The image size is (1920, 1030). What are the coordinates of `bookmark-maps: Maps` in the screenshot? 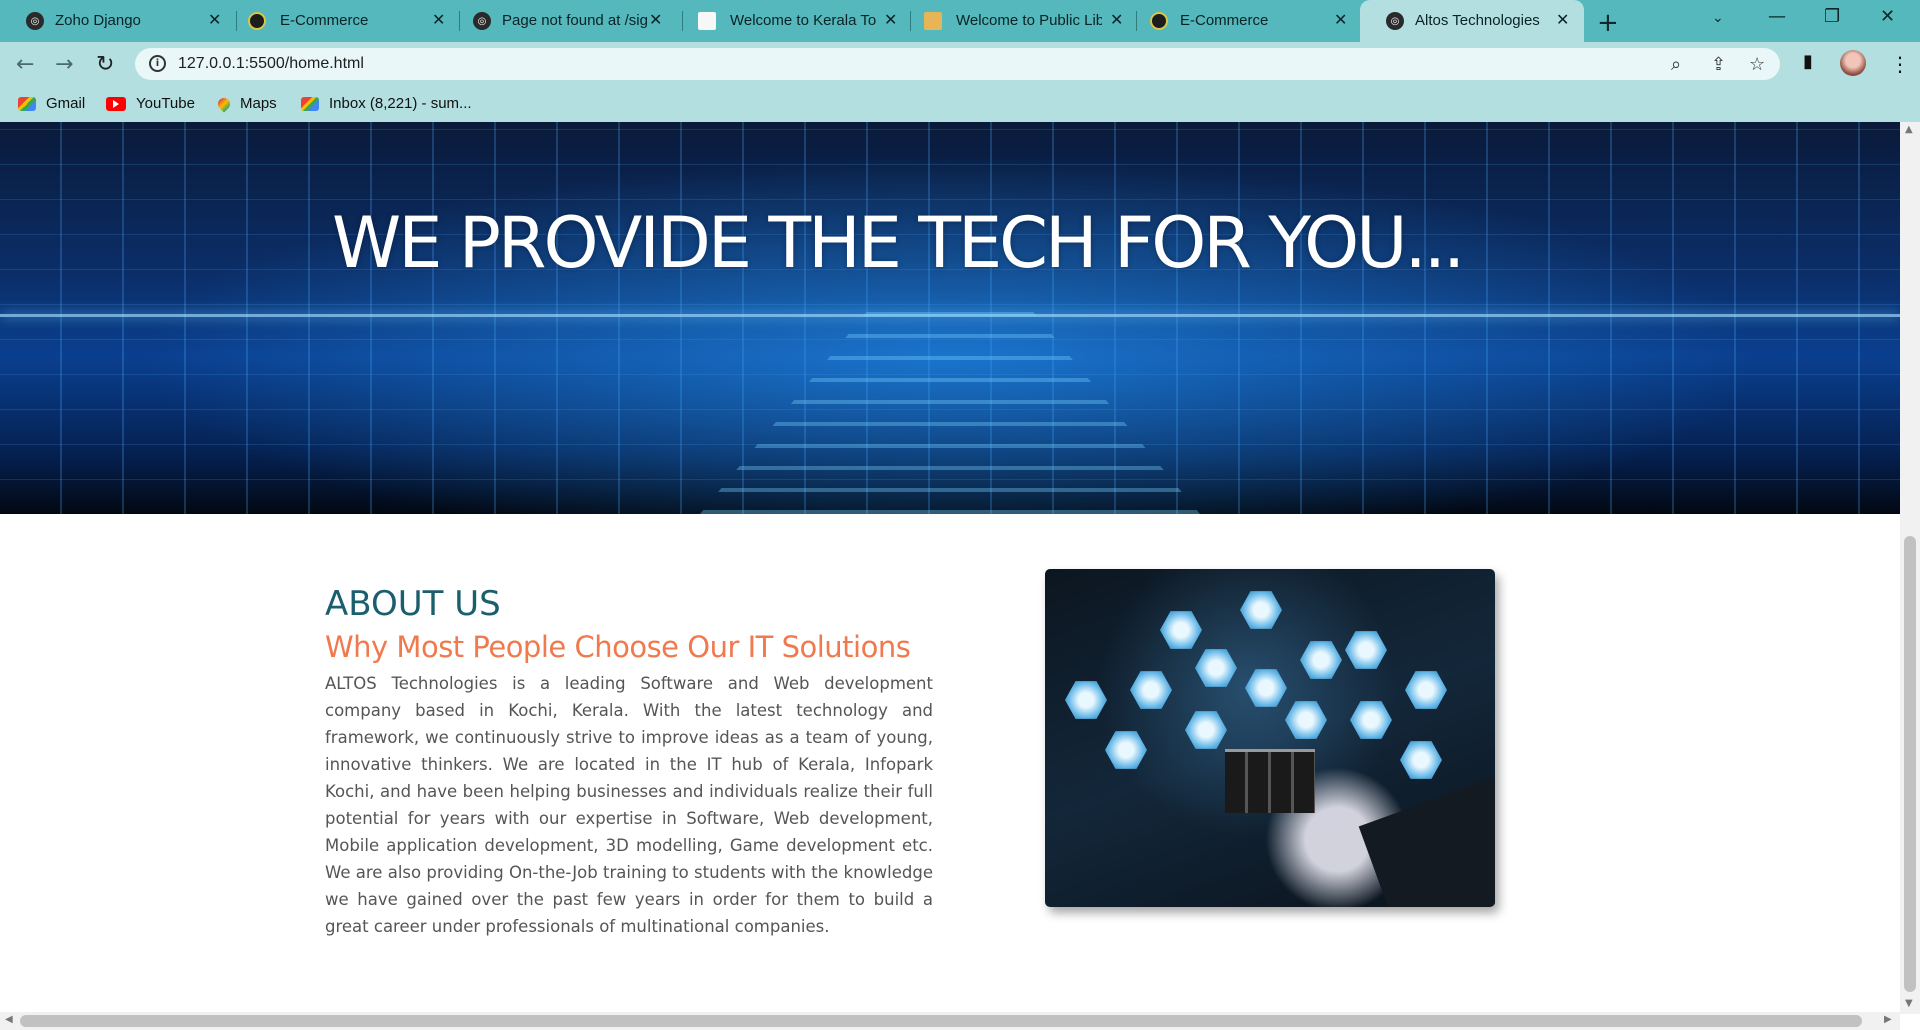 It's located at (246, 103).